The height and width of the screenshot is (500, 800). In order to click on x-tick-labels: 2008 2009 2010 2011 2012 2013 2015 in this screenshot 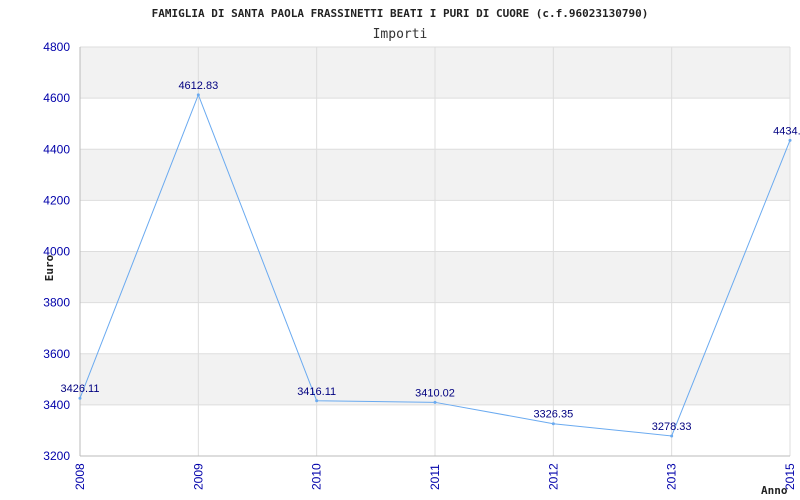, I will do `click(435, 476)`.